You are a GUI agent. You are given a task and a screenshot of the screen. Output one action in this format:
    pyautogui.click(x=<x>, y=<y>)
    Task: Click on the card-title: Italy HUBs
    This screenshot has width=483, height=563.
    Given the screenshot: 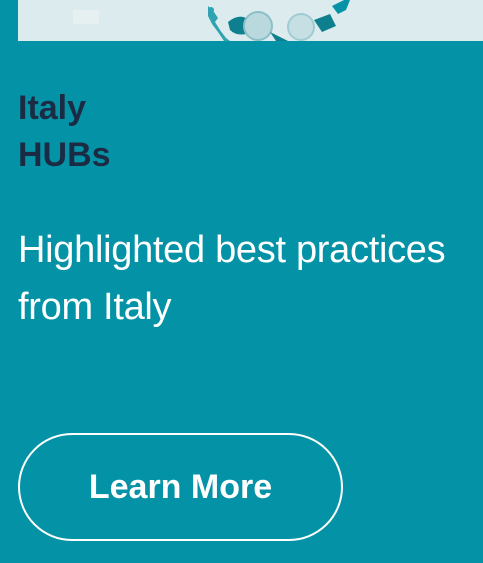 What is the action you would take?
    pyautogui.click(x=64, y=132)
    